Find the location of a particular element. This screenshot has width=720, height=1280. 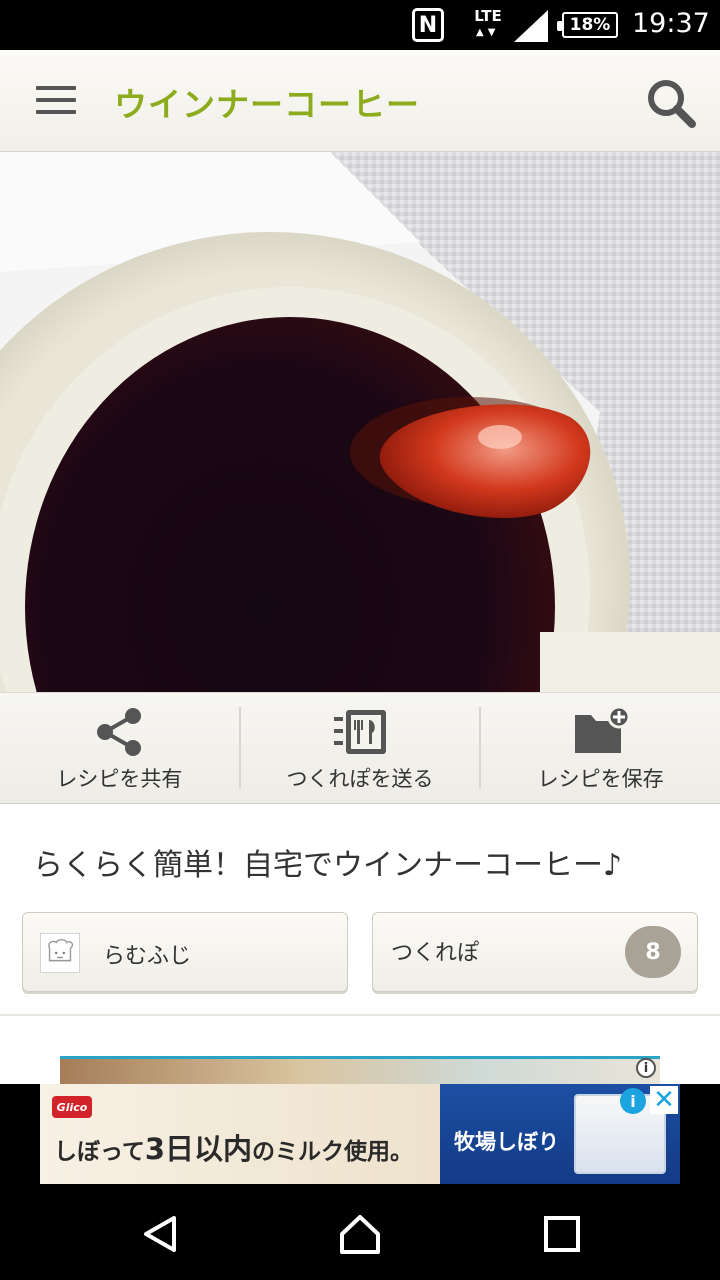

ad-copy: しぼって3日以内のミルク使用。 is located at coordinates (233, 1147).